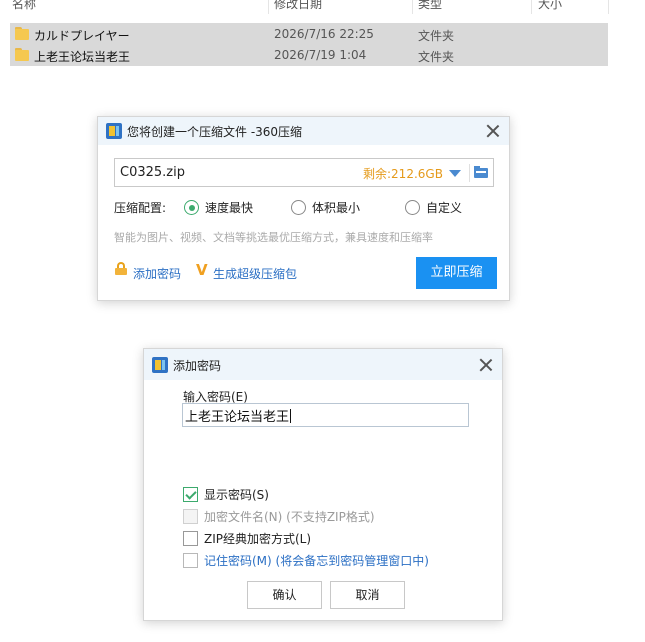  I want to click on radio-custom: 自定义, so click(433, 207).